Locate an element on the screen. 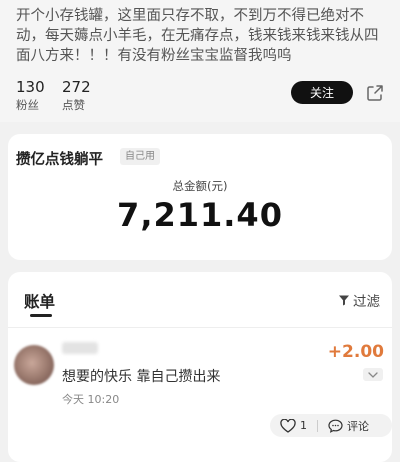  expand-button is located at coordinates (373, 374).